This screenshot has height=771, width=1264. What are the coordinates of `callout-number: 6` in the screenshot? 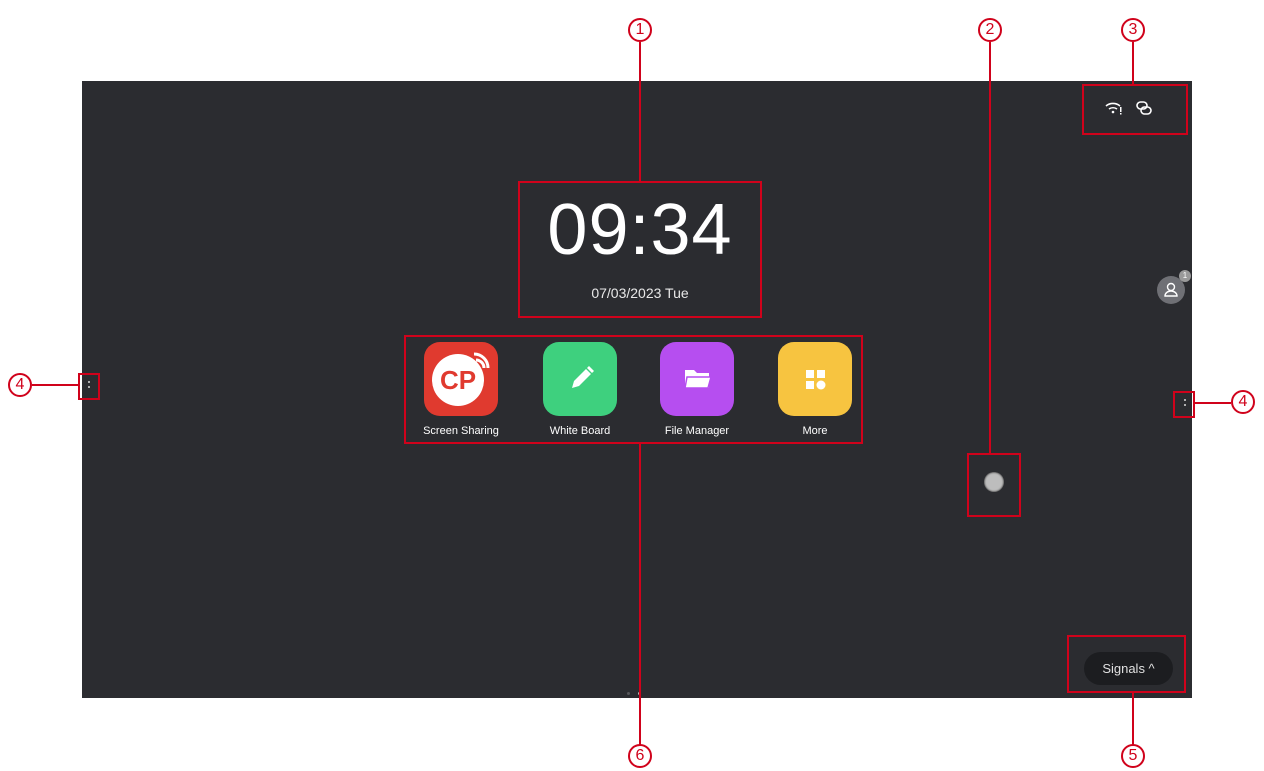 It's located at (640, 756).